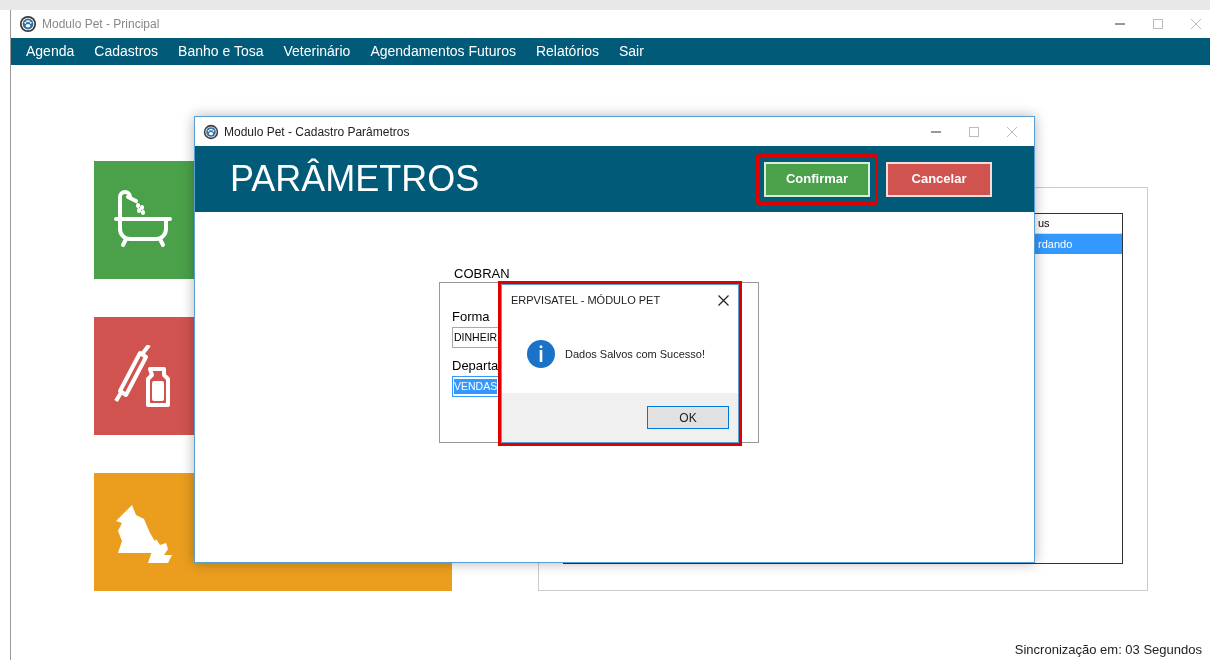  Describe the element at coordinates (443, 51) in the screenshot. I see `menu-item: Agendamentos Futuros` at that location.